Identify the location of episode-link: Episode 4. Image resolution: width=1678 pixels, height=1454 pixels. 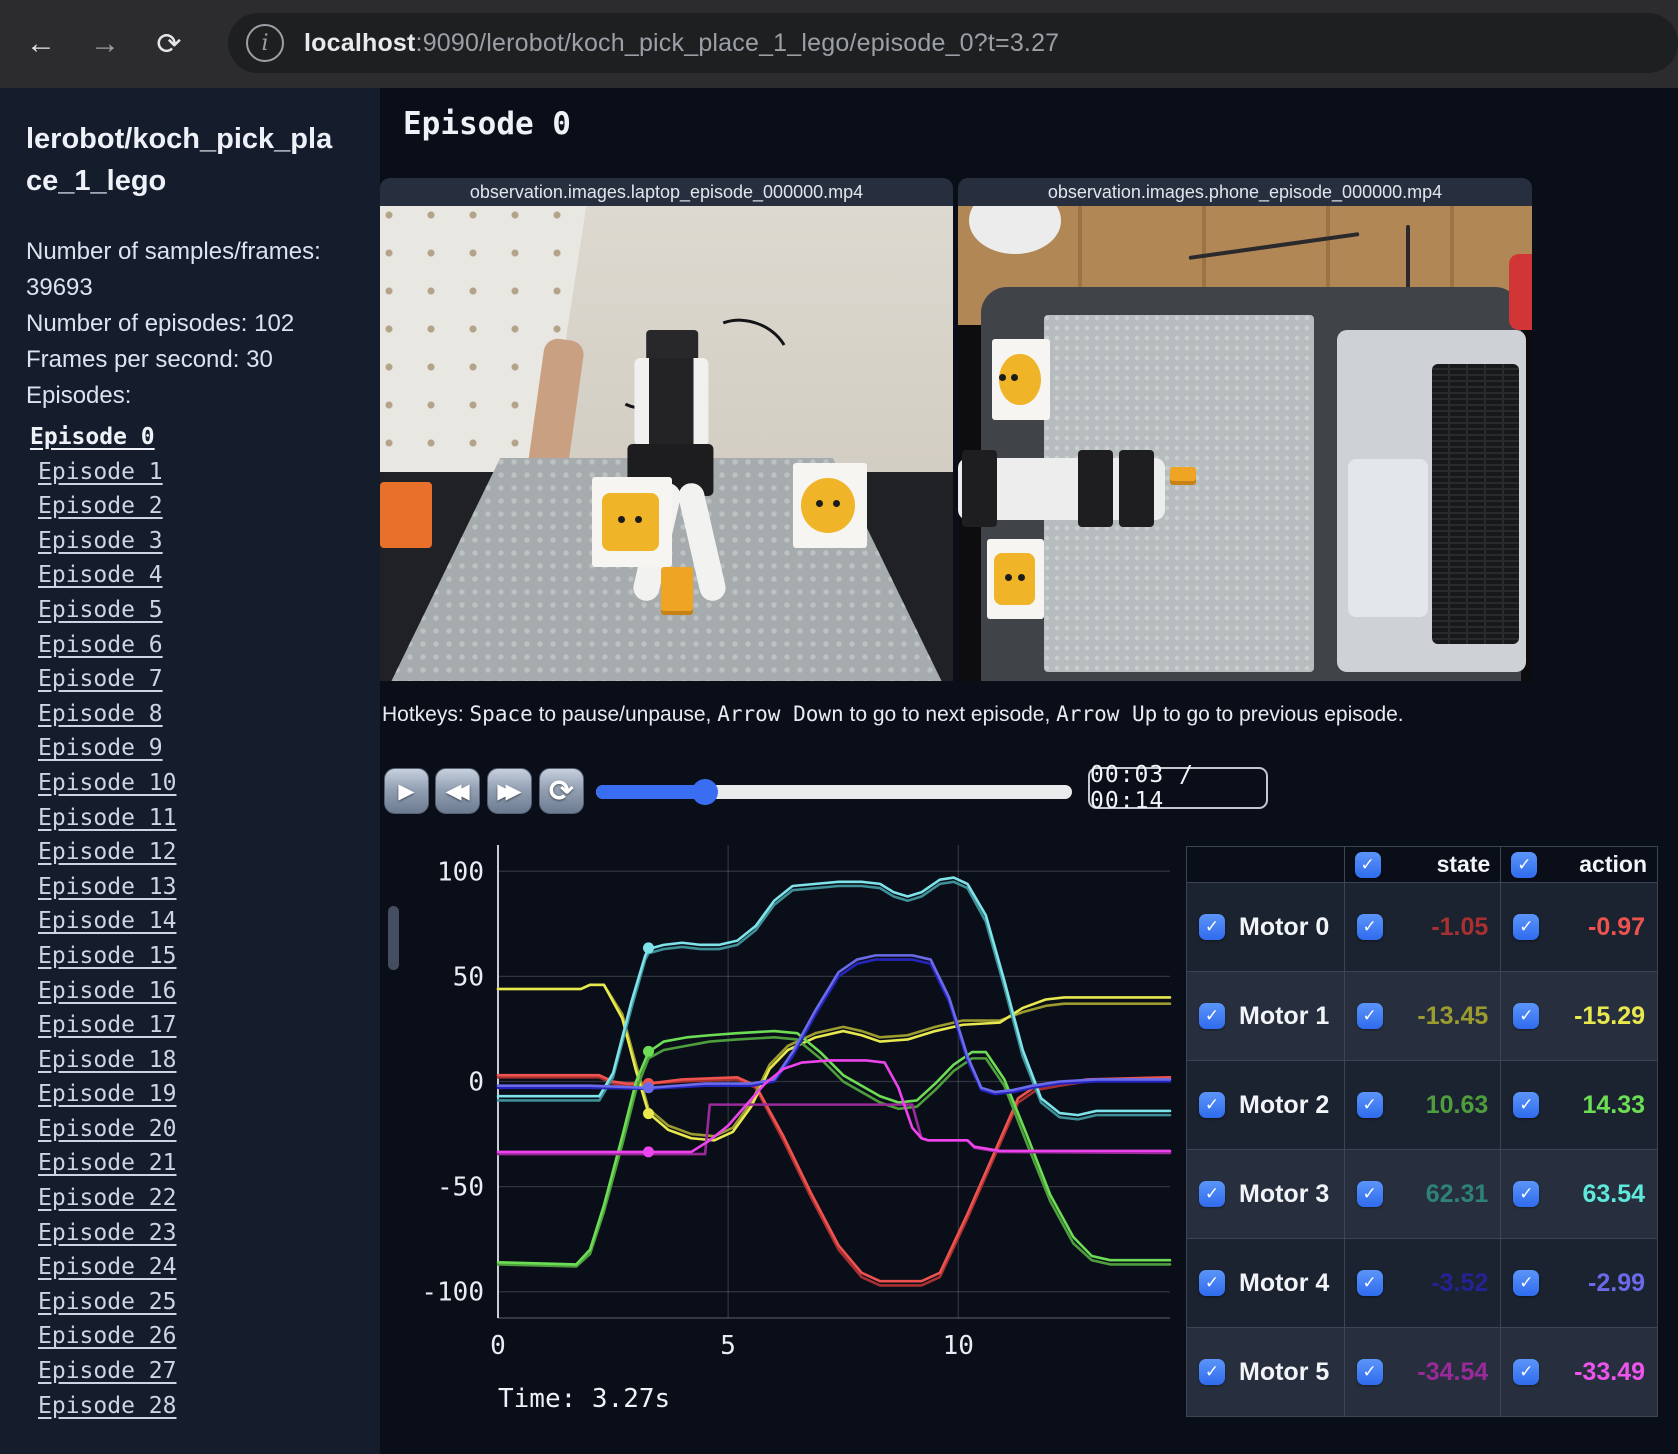
(203, 575).